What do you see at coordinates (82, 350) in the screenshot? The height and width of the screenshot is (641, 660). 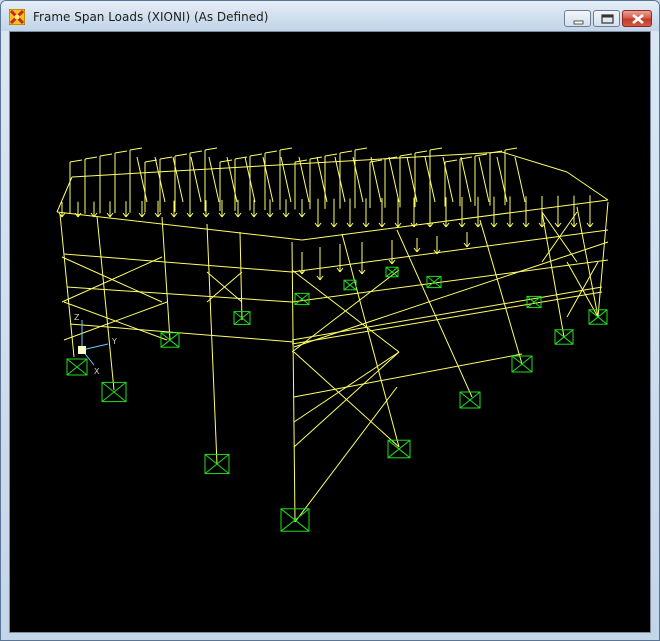 I see `axes-origin-marker` at bounding box center [82, 350].